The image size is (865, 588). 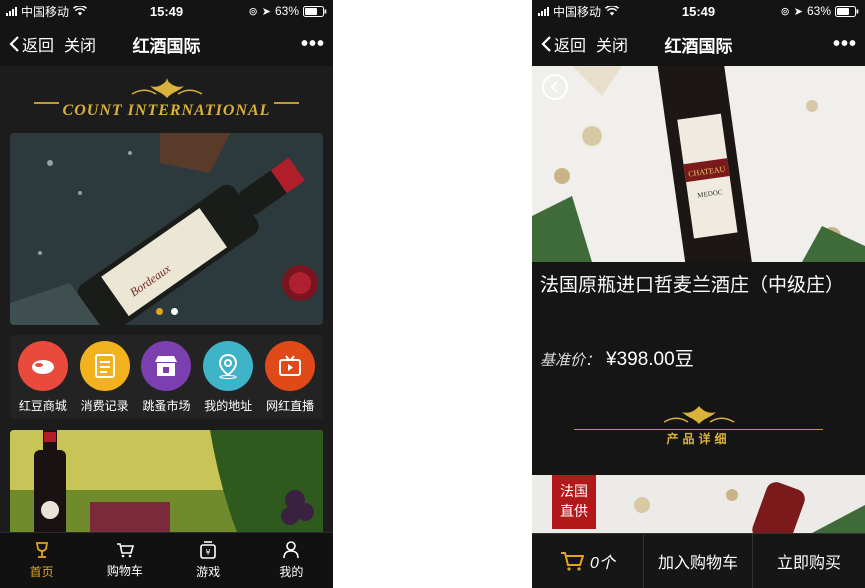 What do you see at coordinates (174, 311) in the screenshot?
I see `carousel-dot` at bounding box center [174, 311].